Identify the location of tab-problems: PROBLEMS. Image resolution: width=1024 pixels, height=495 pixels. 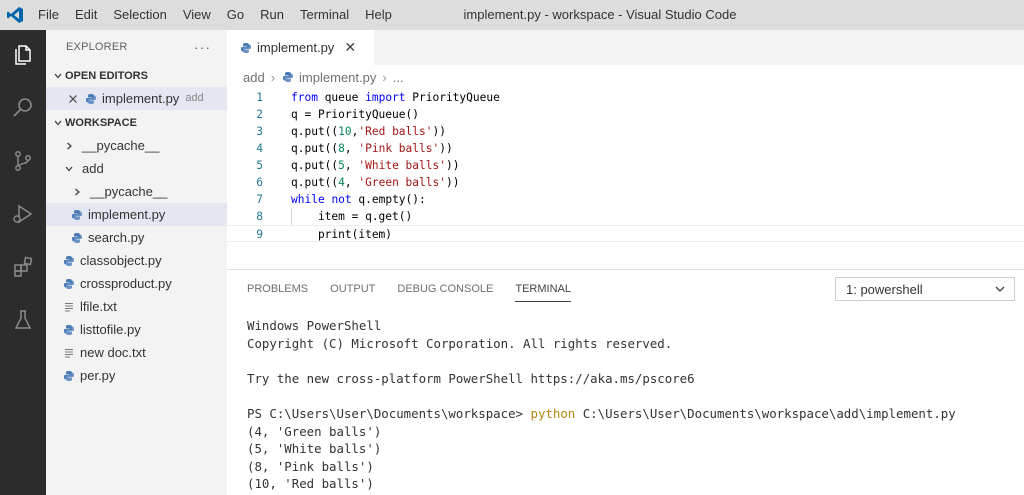
(277, 288).